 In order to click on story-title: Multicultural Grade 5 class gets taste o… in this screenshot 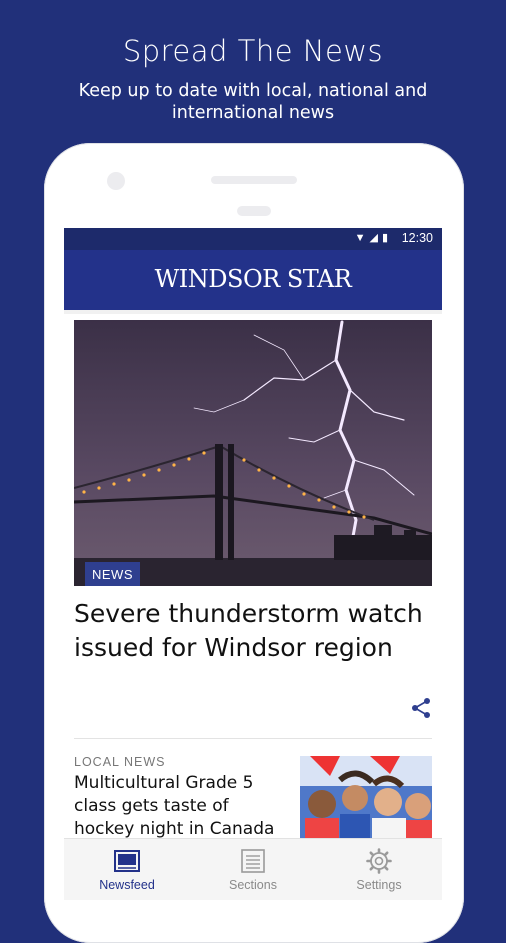, I will do `click(184, 806)`.